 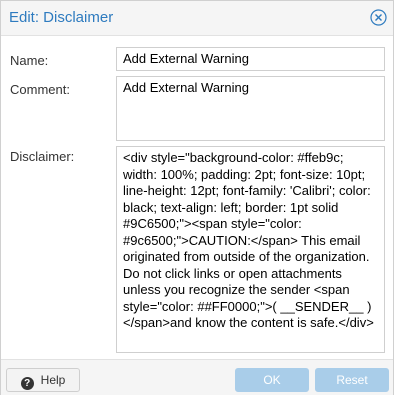 What do you see at coordinates (53, 380) in the screenshot?
I see `help-button-label: Help` at bounding box center [53, 380].